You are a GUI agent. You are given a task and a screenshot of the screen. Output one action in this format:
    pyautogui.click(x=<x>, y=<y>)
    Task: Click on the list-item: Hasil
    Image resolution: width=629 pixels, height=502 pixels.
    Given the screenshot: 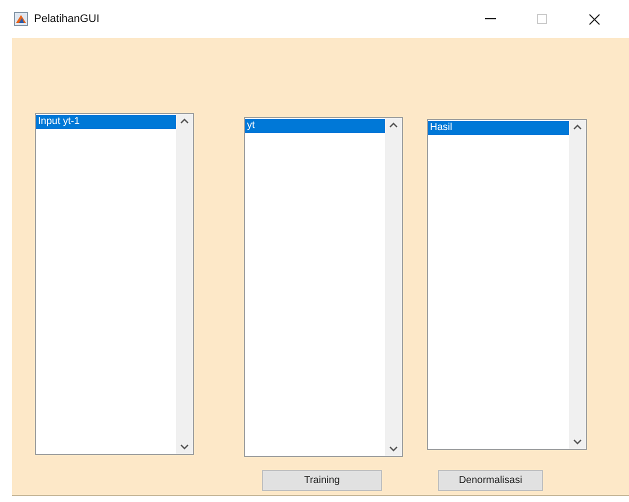 What is the action you would take?
    pyautogui.click(x=498, y=128)
    